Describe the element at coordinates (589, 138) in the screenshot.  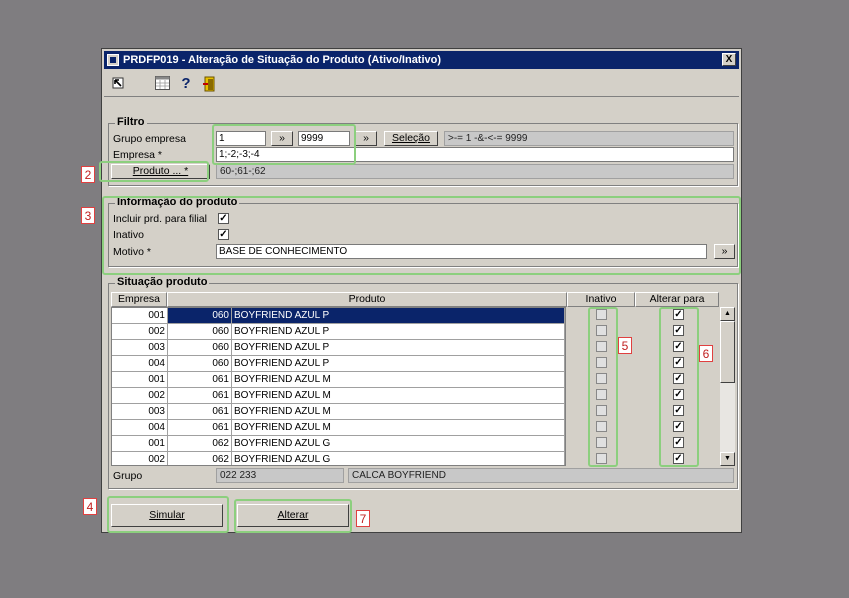
I see `grupo-expression-display: >-= 1 -&-<-= 9999` at that location.